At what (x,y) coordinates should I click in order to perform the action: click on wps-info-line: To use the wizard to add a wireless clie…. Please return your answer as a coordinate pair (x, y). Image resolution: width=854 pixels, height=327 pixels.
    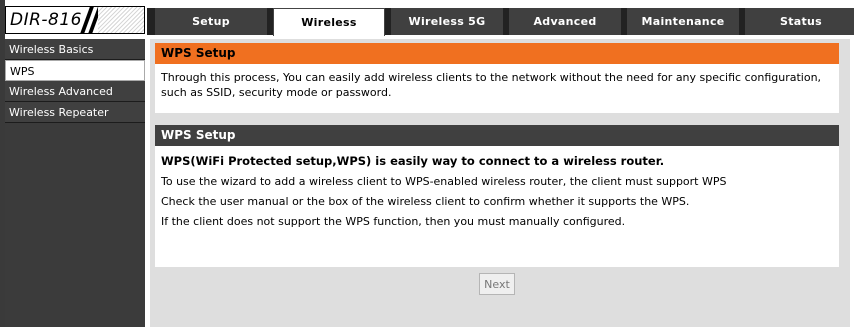
    Looking at the image, I should click on (444, 181).